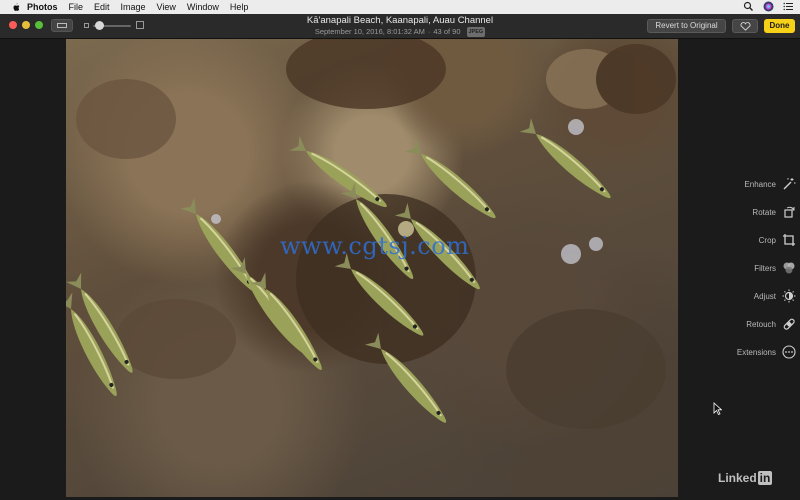  What do you see at coordinates (788, 6) in the screenshot?
I see `list-icon` at bounding box center [788, 6].